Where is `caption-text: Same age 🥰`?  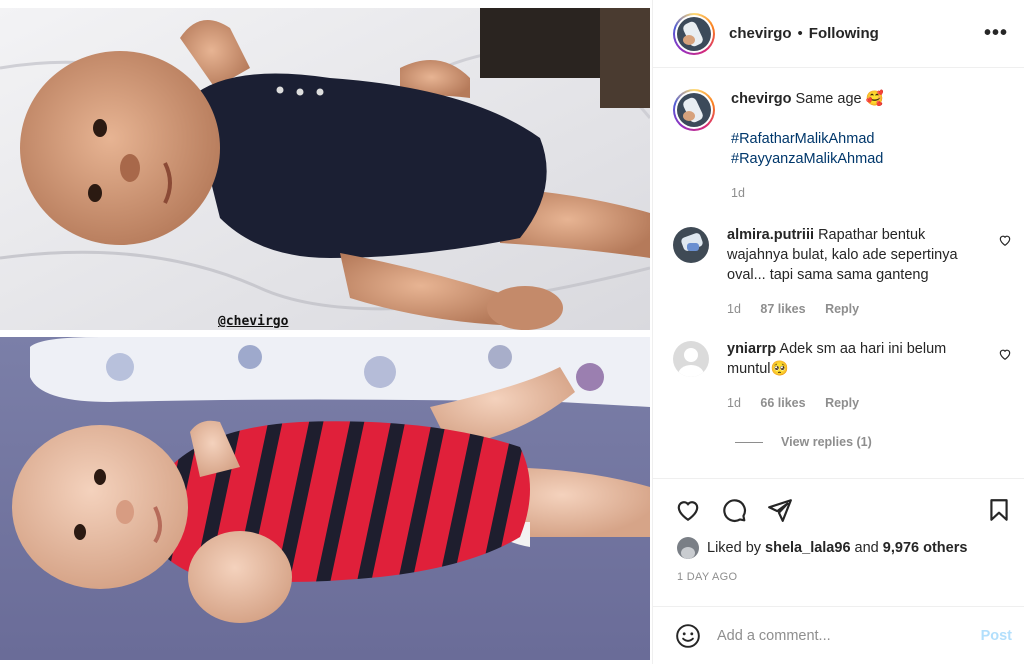 caption-text: Same age 🥰 is located at coordinates (839, 99).